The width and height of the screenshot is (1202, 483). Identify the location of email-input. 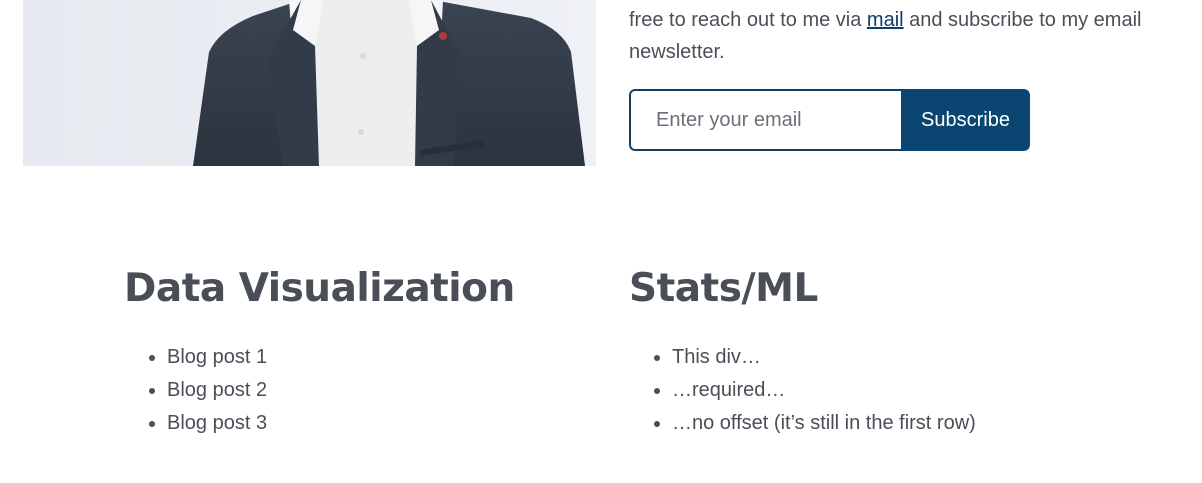
(765, 120).